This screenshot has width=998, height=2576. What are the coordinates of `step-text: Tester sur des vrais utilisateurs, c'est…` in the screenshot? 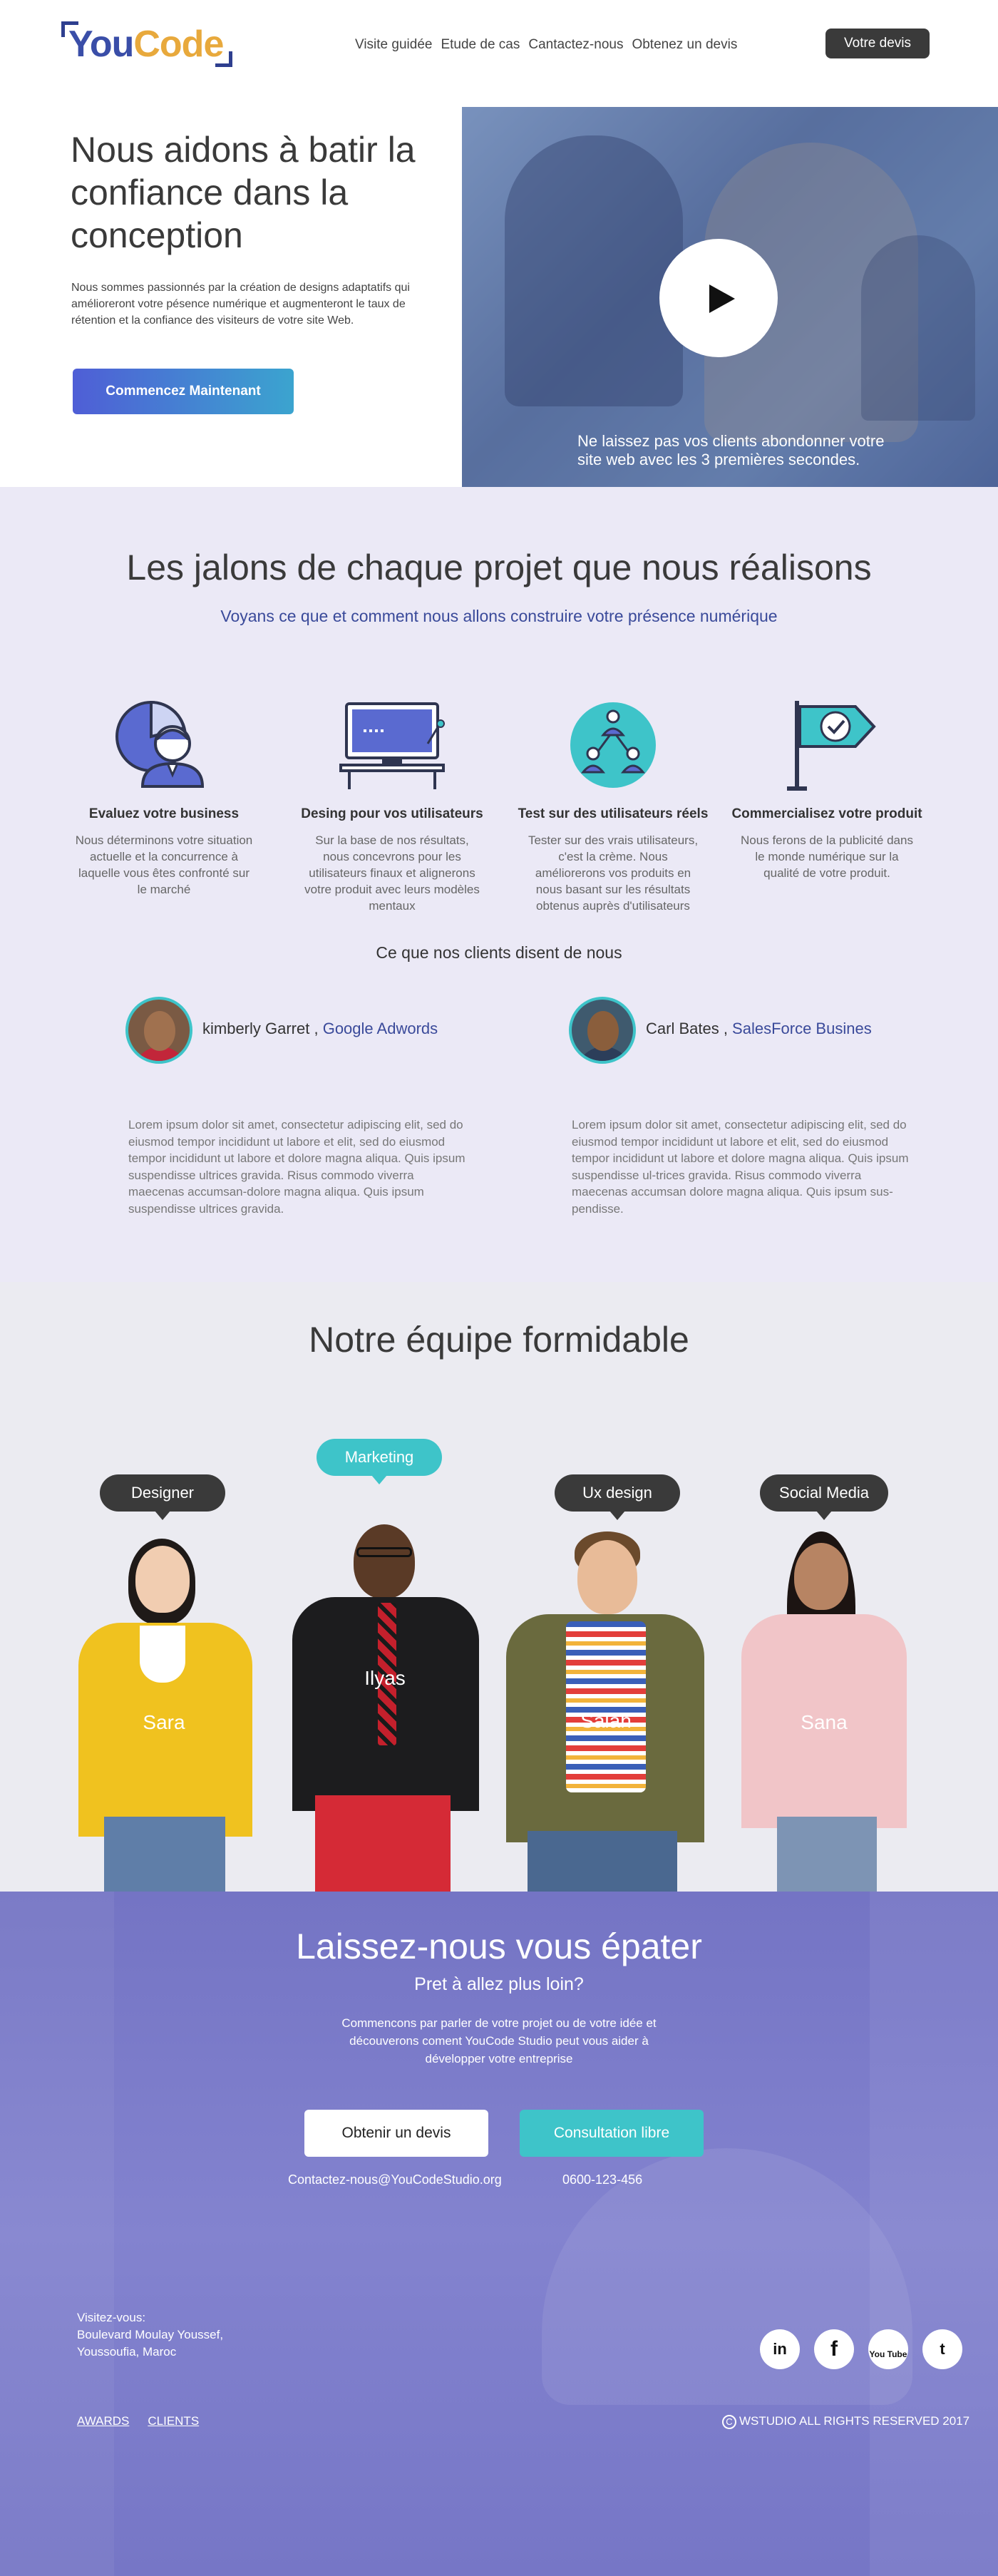 It's located at (614, 873).